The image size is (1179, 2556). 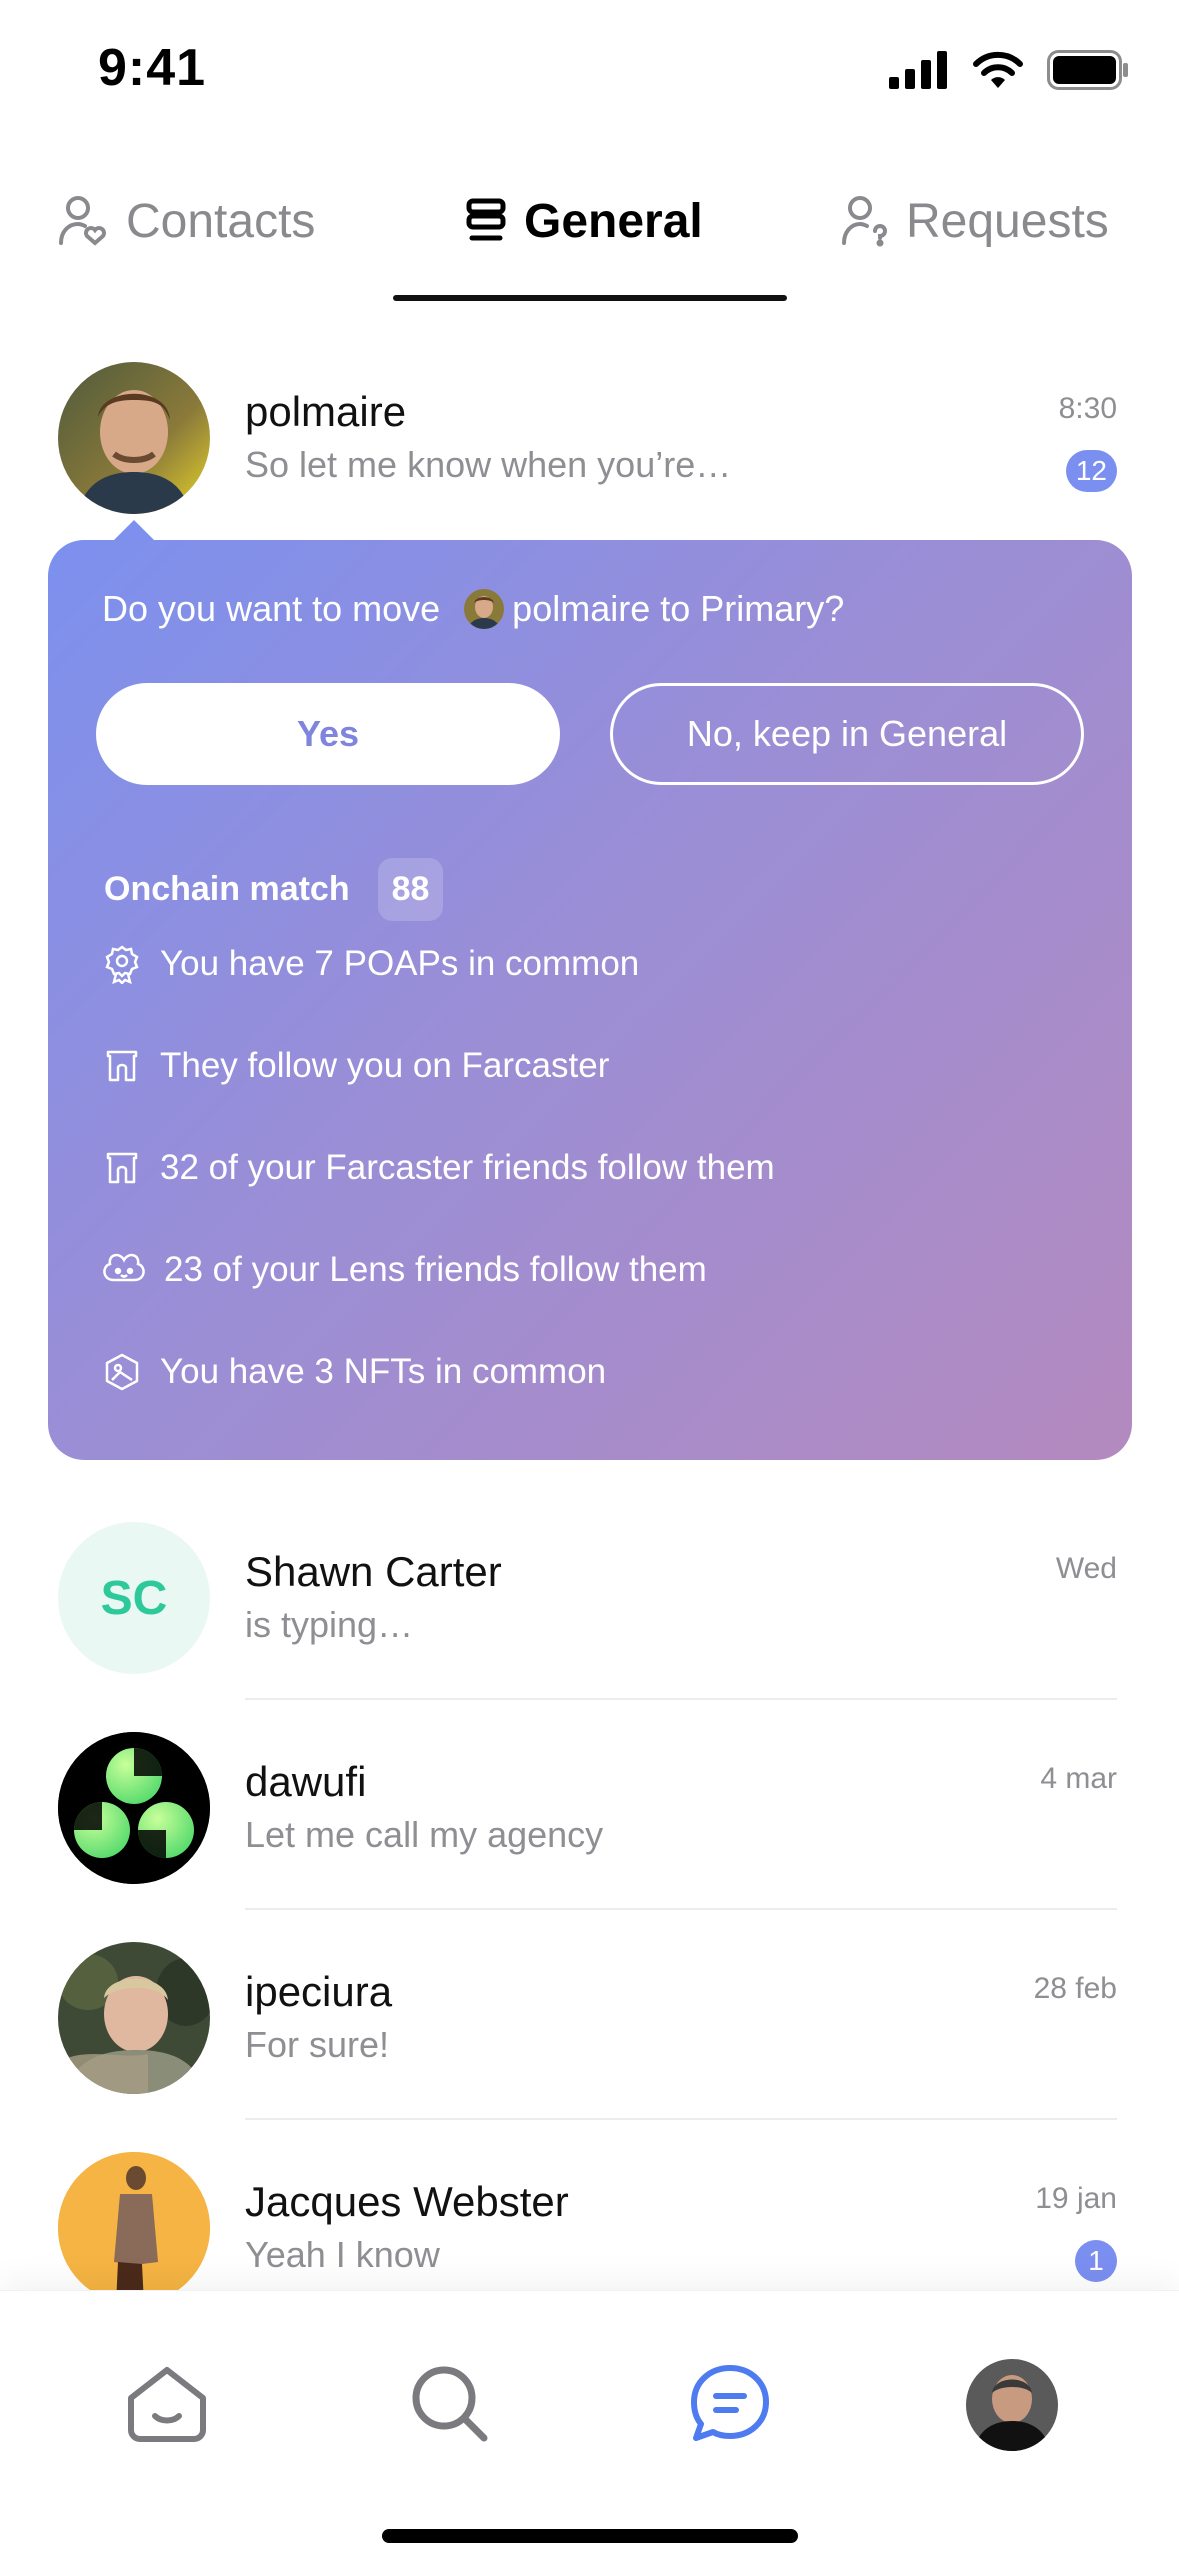 I want to click on home-icon, so click(x=167, y=2404).